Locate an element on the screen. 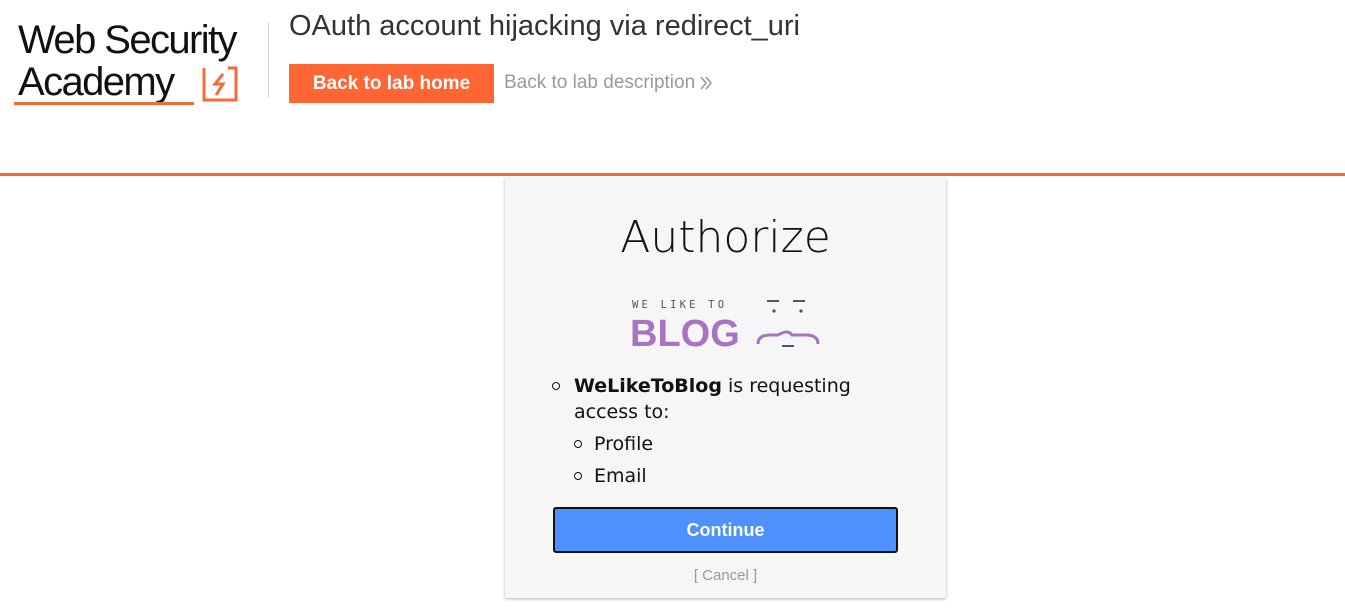  lab-title: OAuth account hijacking via redirect_uri is located at coordinates (544, 26).